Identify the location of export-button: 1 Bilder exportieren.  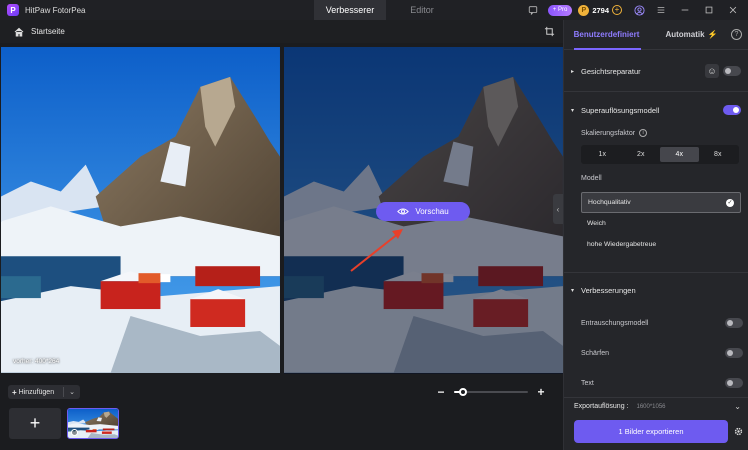
(651, 431).